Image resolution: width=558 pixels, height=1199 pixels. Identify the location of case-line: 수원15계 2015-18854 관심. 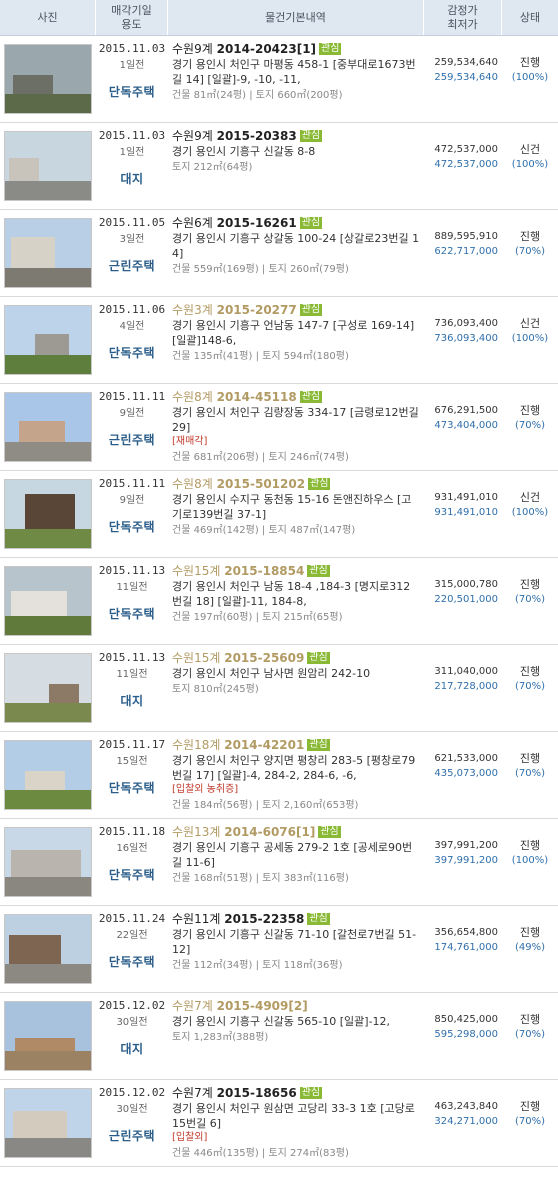
(296, 571).